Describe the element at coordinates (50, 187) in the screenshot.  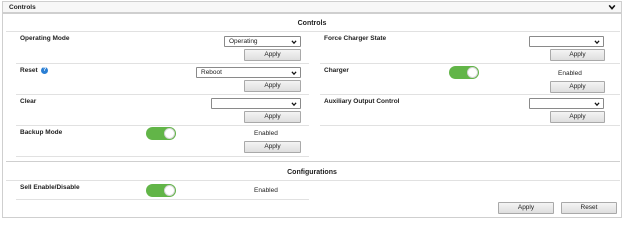
I see `sell-enable-disable-label: Sell Enable/Disable` at that location.